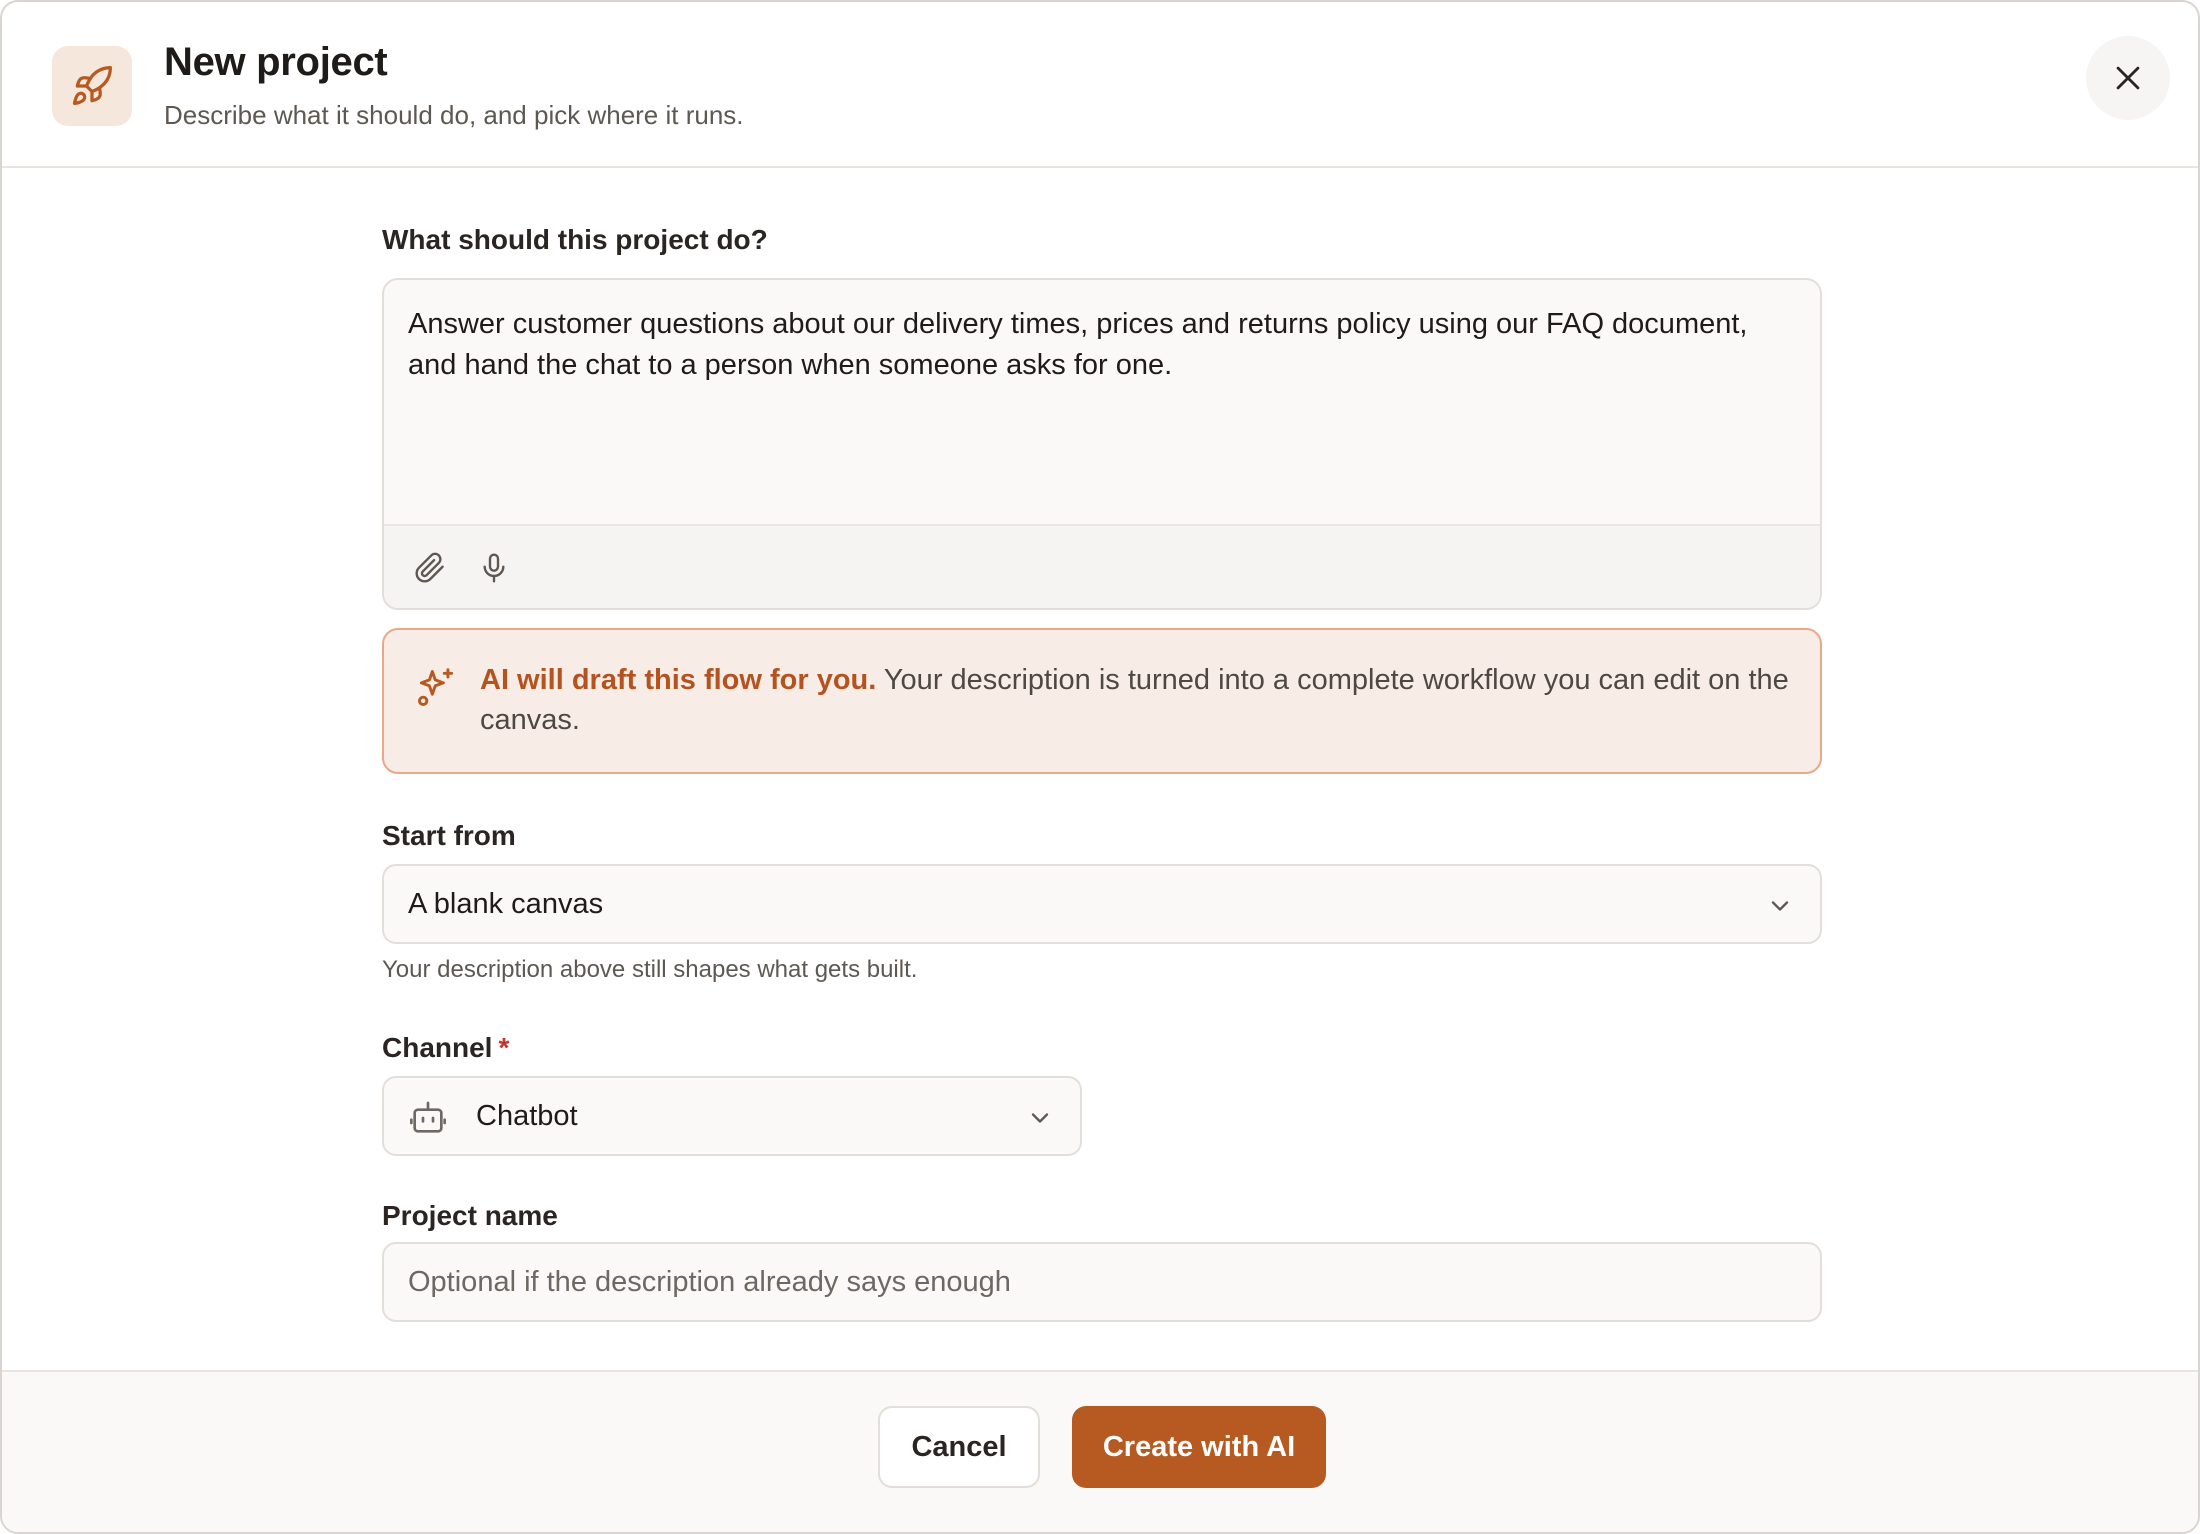 The width and height of the screenshot is (2200, 1534). What do you see at coordinates (678, 680) in the screenshot?
I see `ai-callout-strong: AI will draft this flow for you.` at bounding box center [678, 680].